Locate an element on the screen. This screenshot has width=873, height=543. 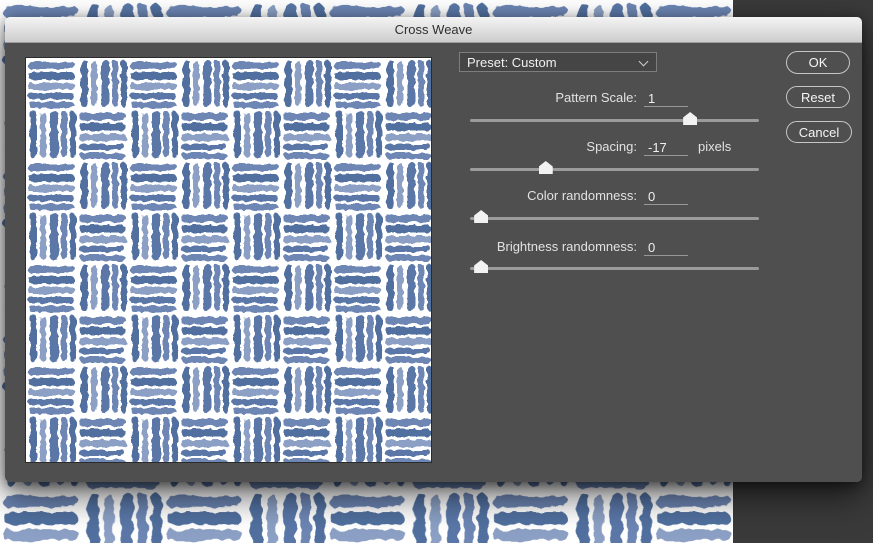
pattern-scale-slider-track is located at coordinates (614, 120).